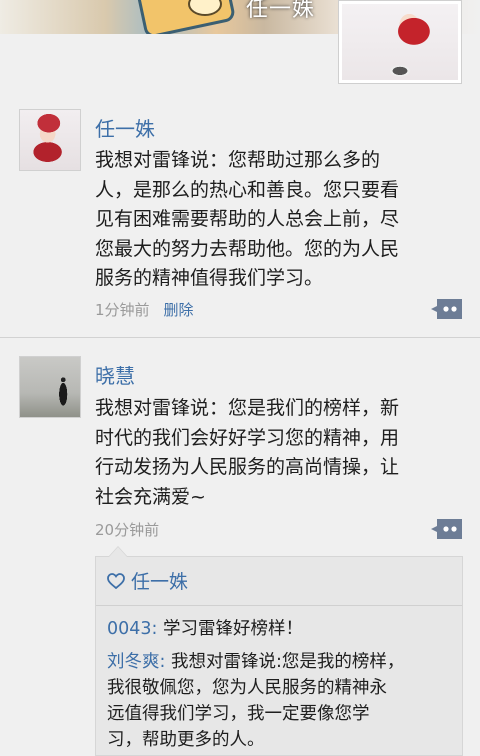  I want to click on profile-photo, so click(400, 42).